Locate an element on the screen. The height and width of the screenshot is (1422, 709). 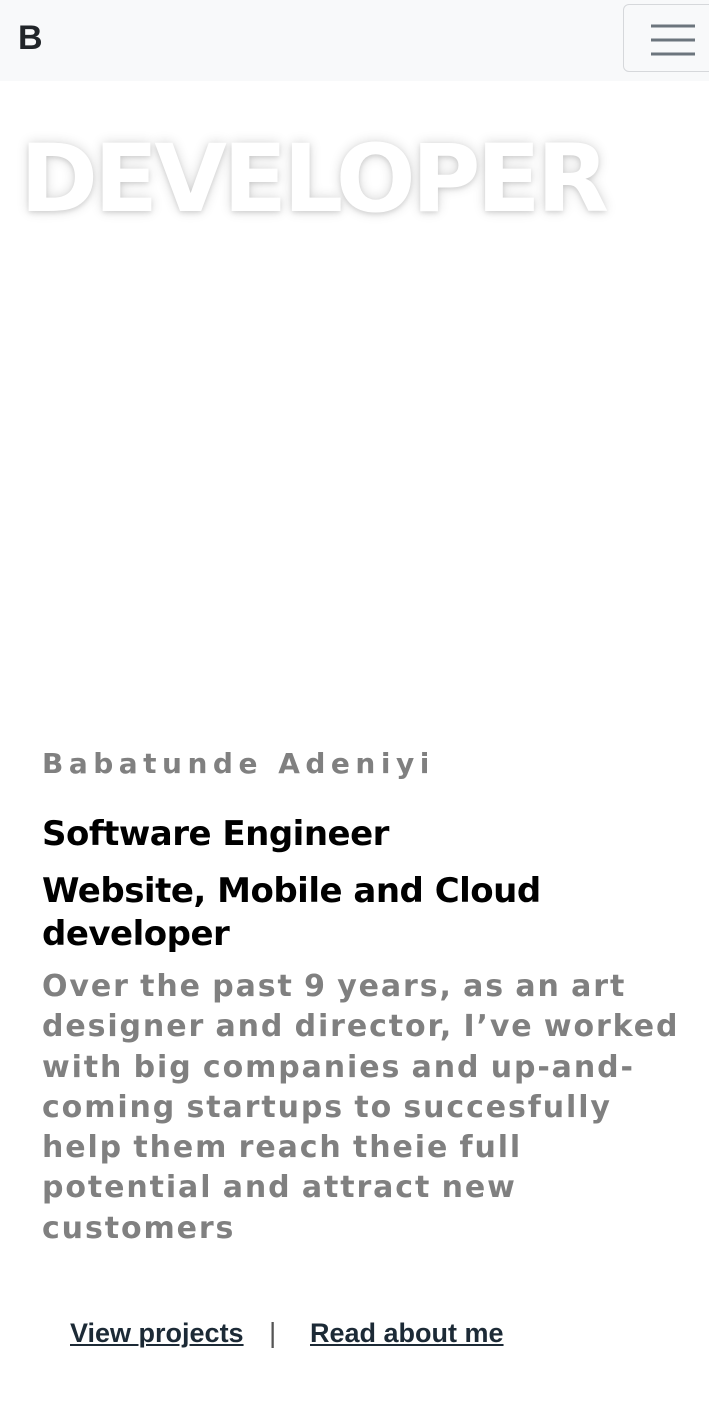
read-about-label: Read about me is located at coordinates (407, 1333).